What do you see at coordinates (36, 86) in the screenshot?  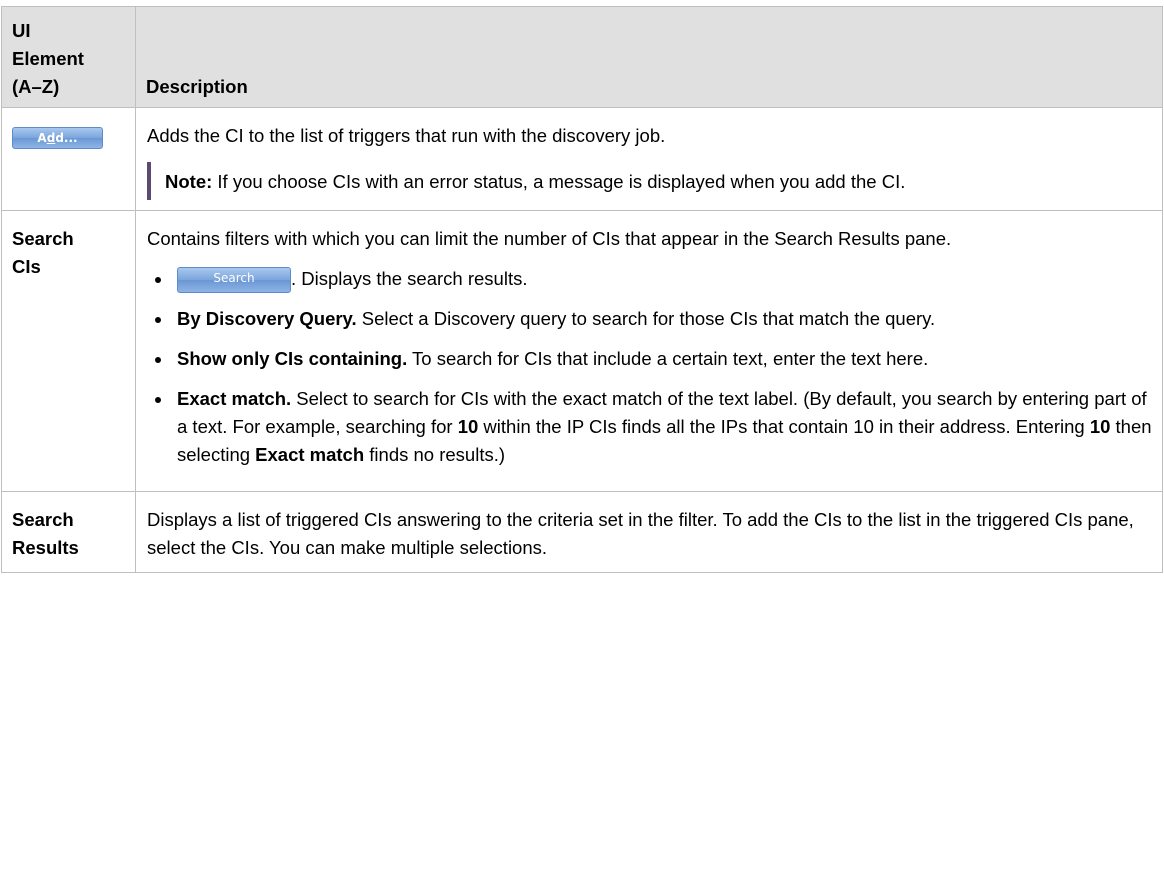 I see `header-ui-element-line3: (A–Z)` at bounding box center [36, 86].